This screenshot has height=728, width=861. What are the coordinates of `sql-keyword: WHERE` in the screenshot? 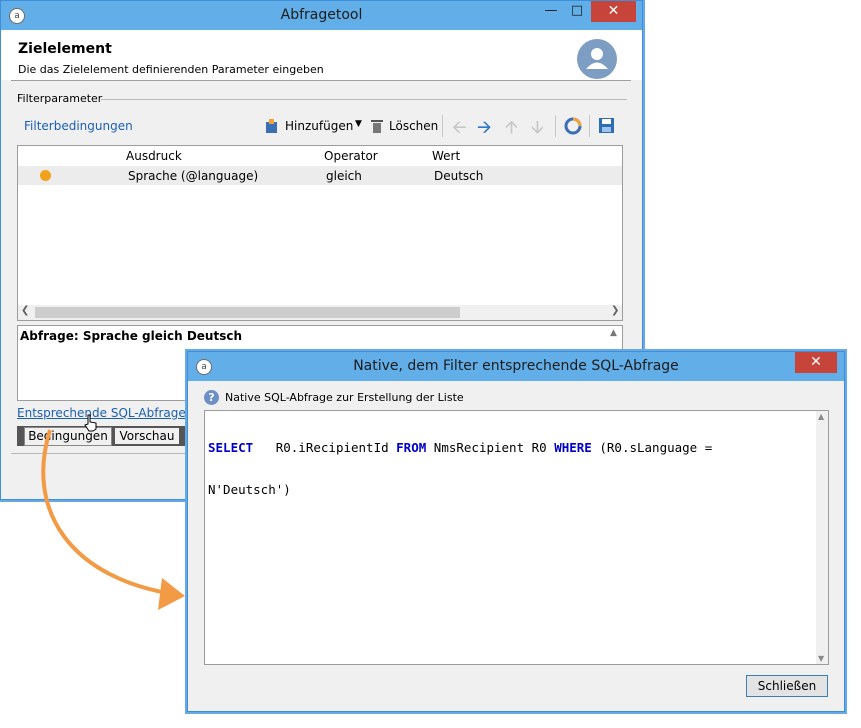 It's located at (573, 447).